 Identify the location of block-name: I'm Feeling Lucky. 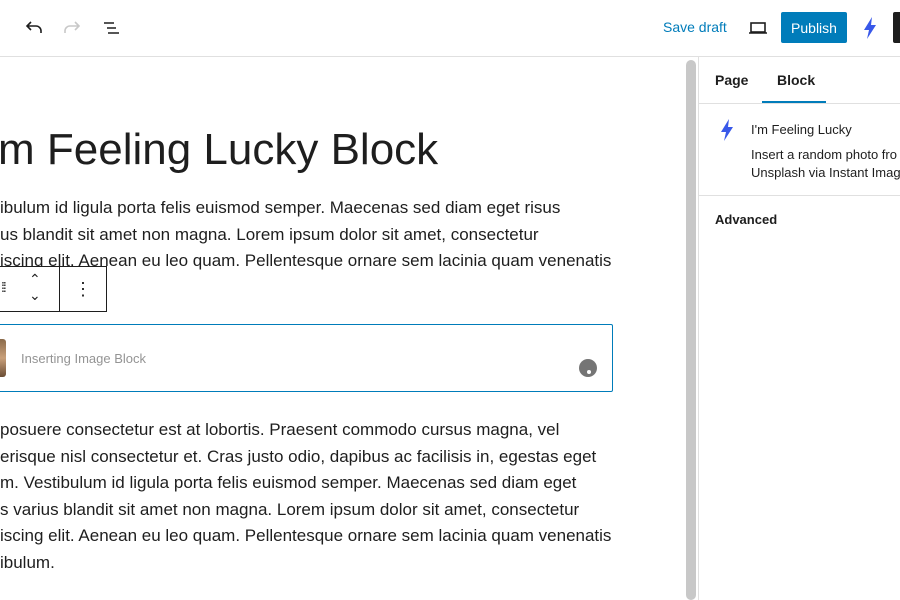
(801, 129).